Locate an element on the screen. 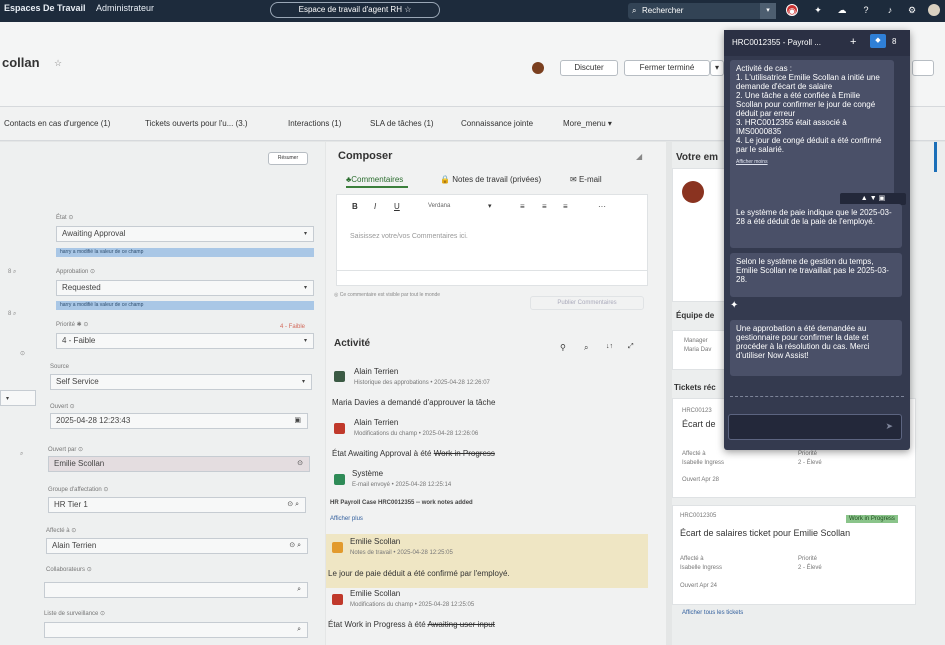  underline-button: U is located at coordinates (397, 206).